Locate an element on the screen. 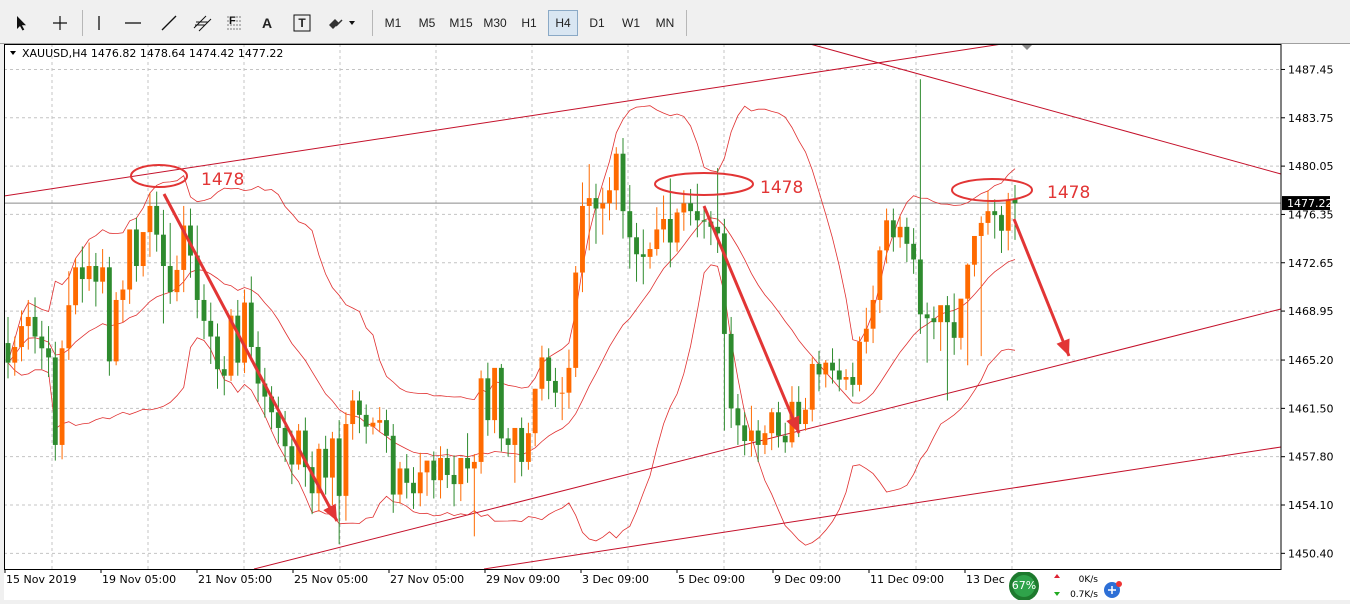 The image size is (1350, 604). crosshair-icon is located at coordinates (60, 23).